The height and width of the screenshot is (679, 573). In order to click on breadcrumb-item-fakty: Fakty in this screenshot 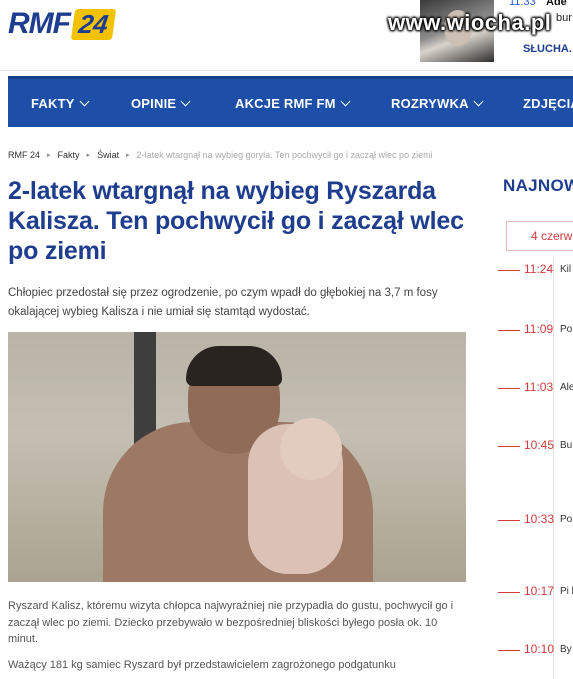, I will do `click(69, 155)`.